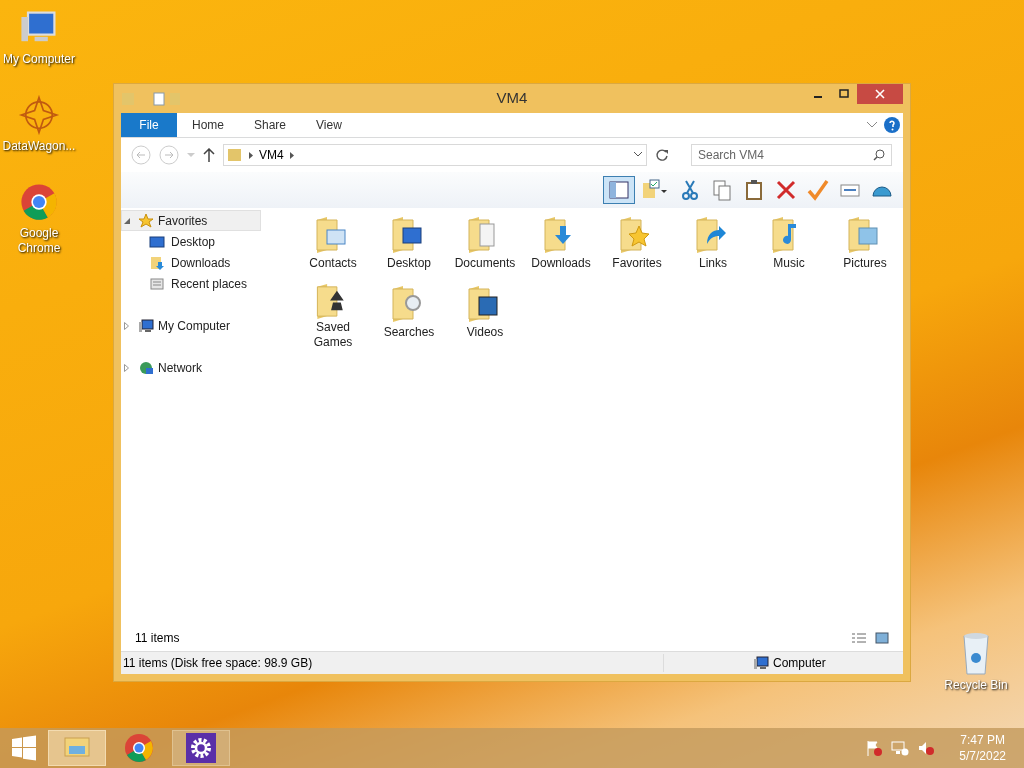  What do you see at coordinates (512, 98) in the screenshot?
I see `window-title: VM4` at bounding box center [512, 98].